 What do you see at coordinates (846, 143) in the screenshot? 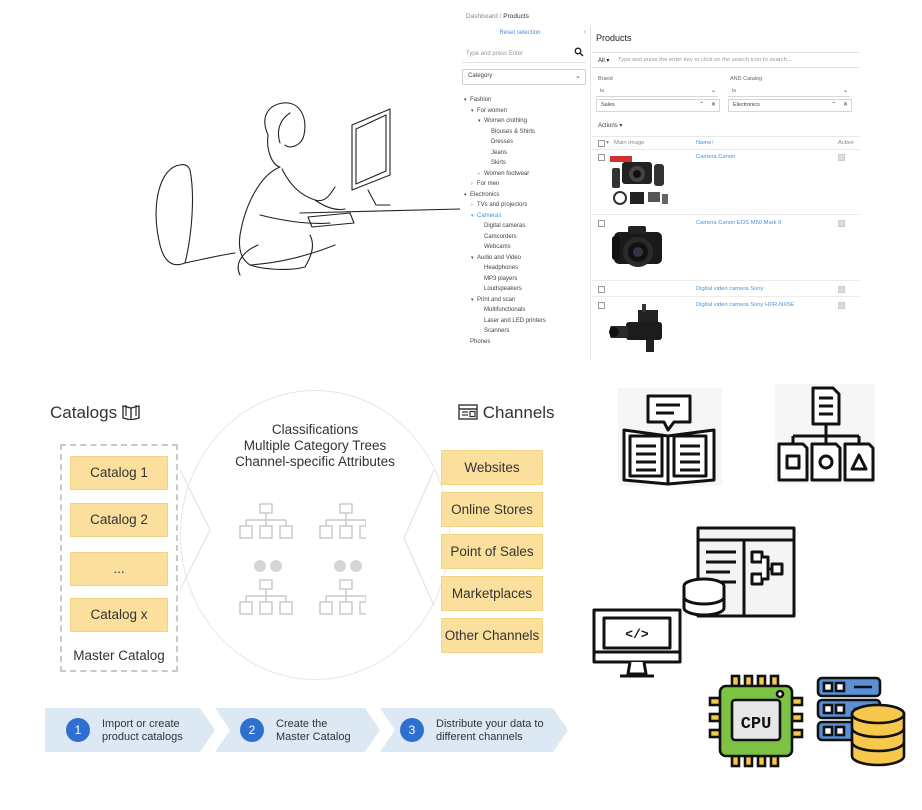
I see `column-active: Active` at bounding box center [846, 143].